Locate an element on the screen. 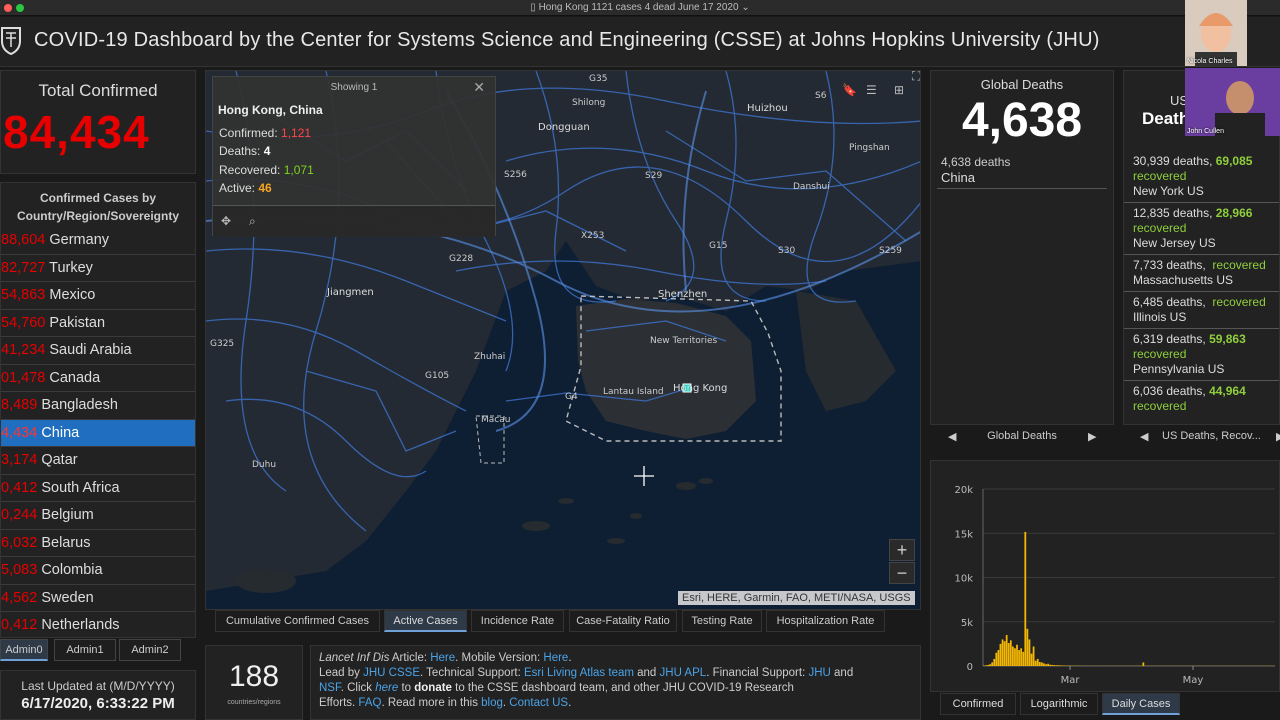 This screenshot has width=1280, height=720. list-item: 82,727 Turkey is located at coordinates (98, 268).